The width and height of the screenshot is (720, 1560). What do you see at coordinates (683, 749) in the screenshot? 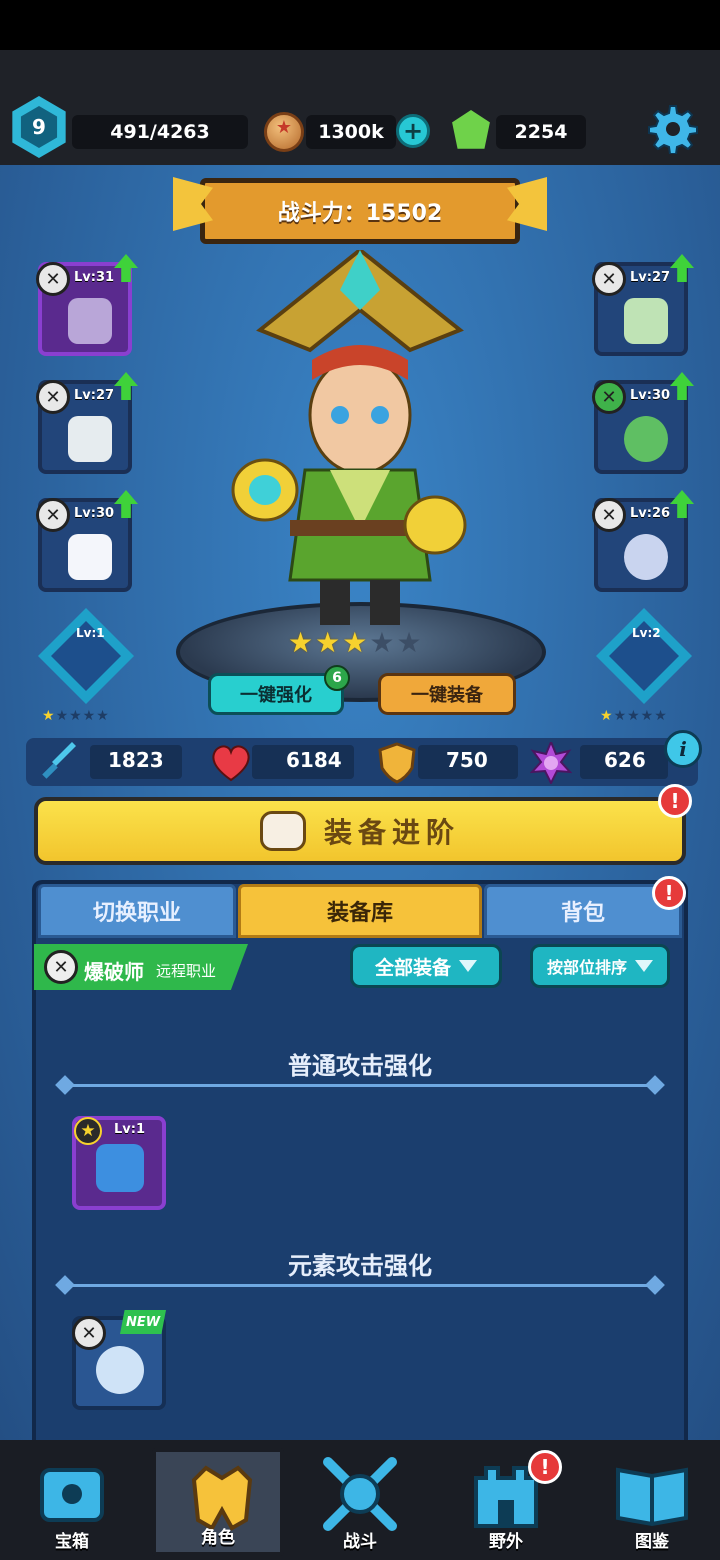
I see `info-button: i` at bounding box center [683, 749].